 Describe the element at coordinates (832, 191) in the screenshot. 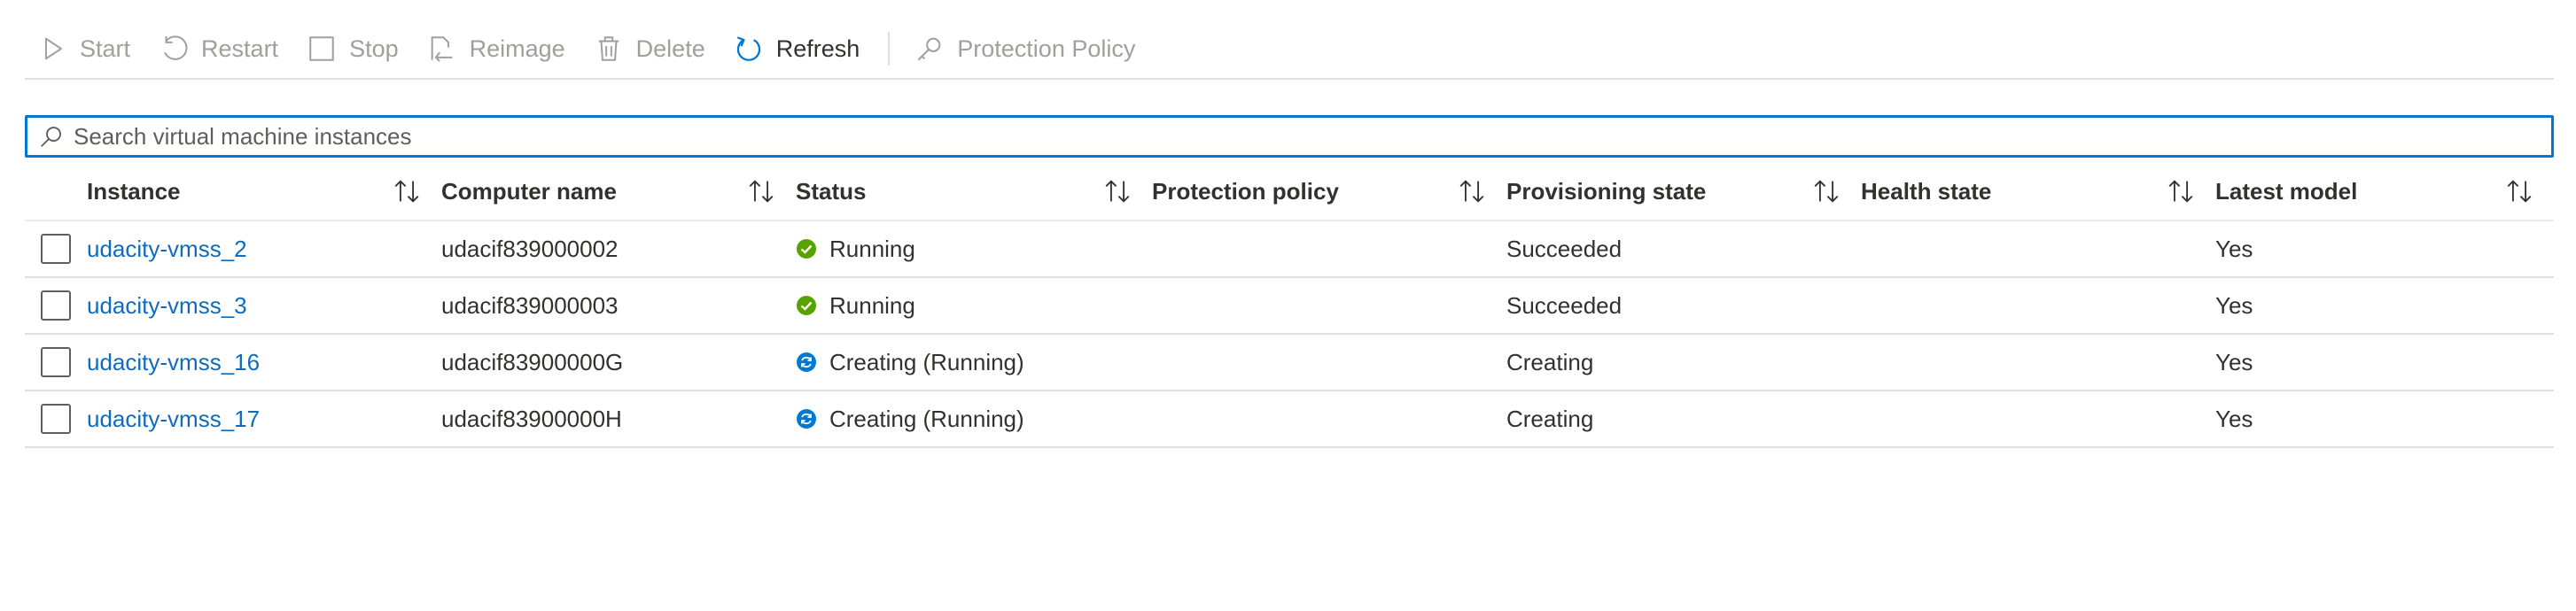

I see `header-label: Status` at that location.